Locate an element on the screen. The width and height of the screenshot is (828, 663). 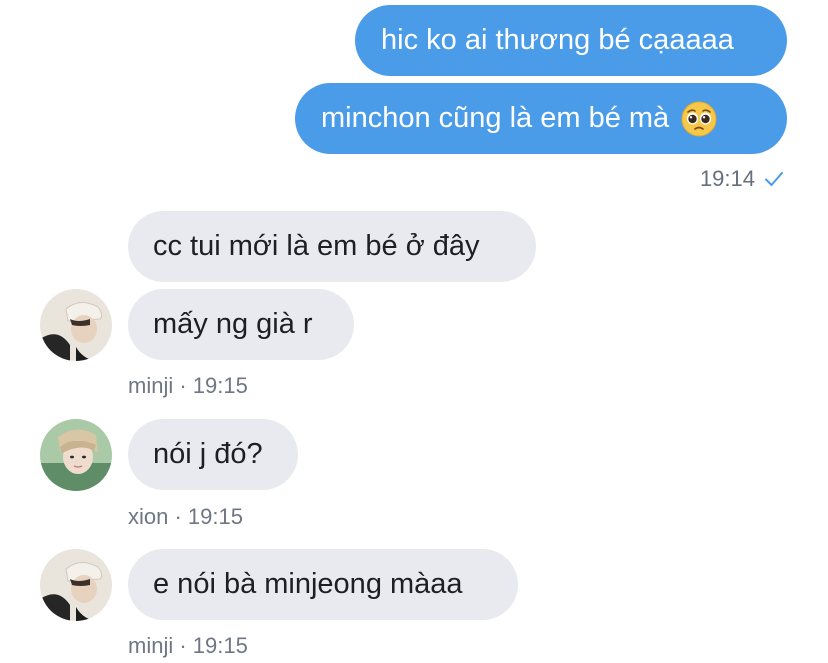
incoming-message: mấy ng già r is located at coordinates (241, 324).